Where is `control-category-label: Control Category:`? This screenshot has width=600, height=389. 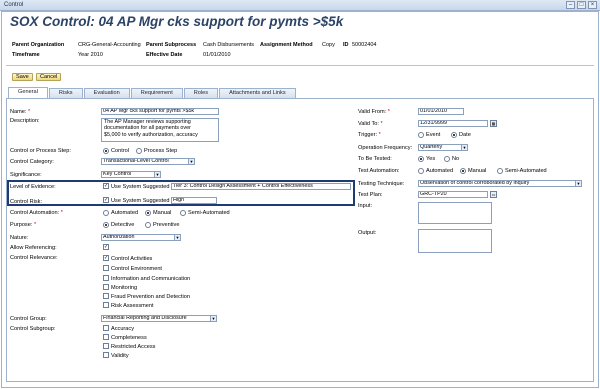 control-category-label: Control Category: is located at coordinates (32, 162).